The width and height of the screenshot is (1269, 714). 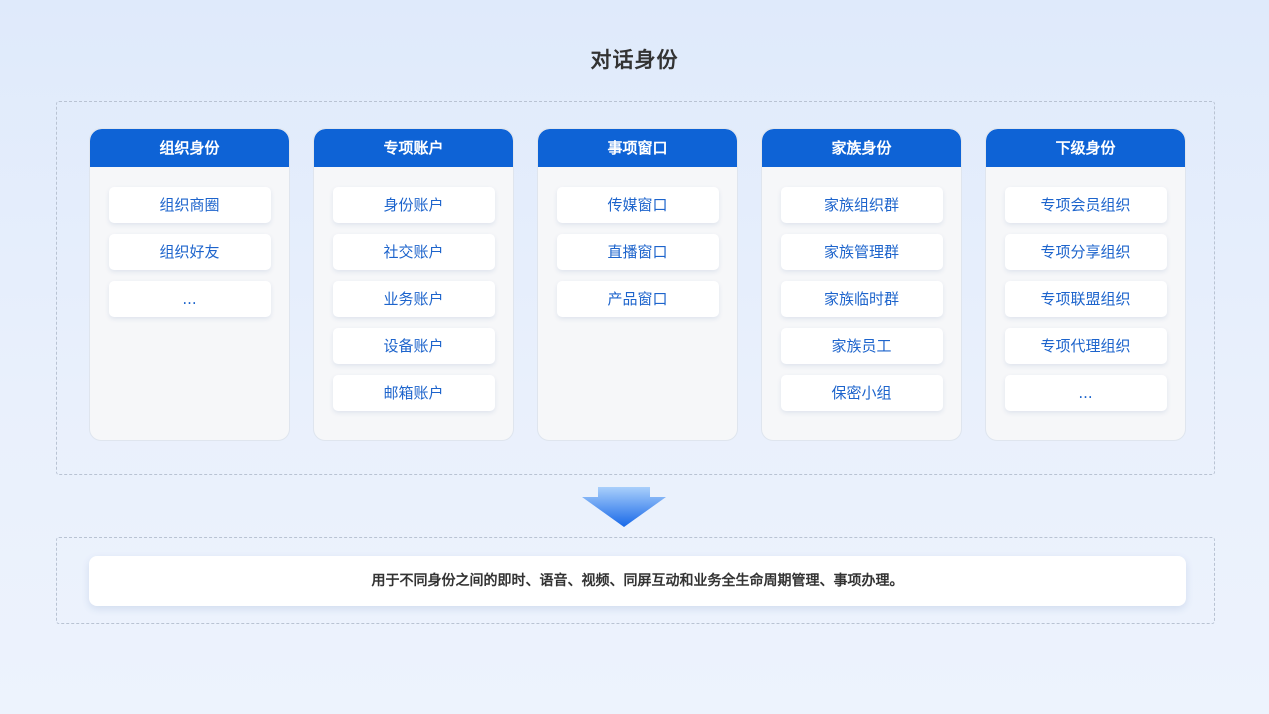 I want to click on column-header: 专项账户, so click(x=413, y=148).